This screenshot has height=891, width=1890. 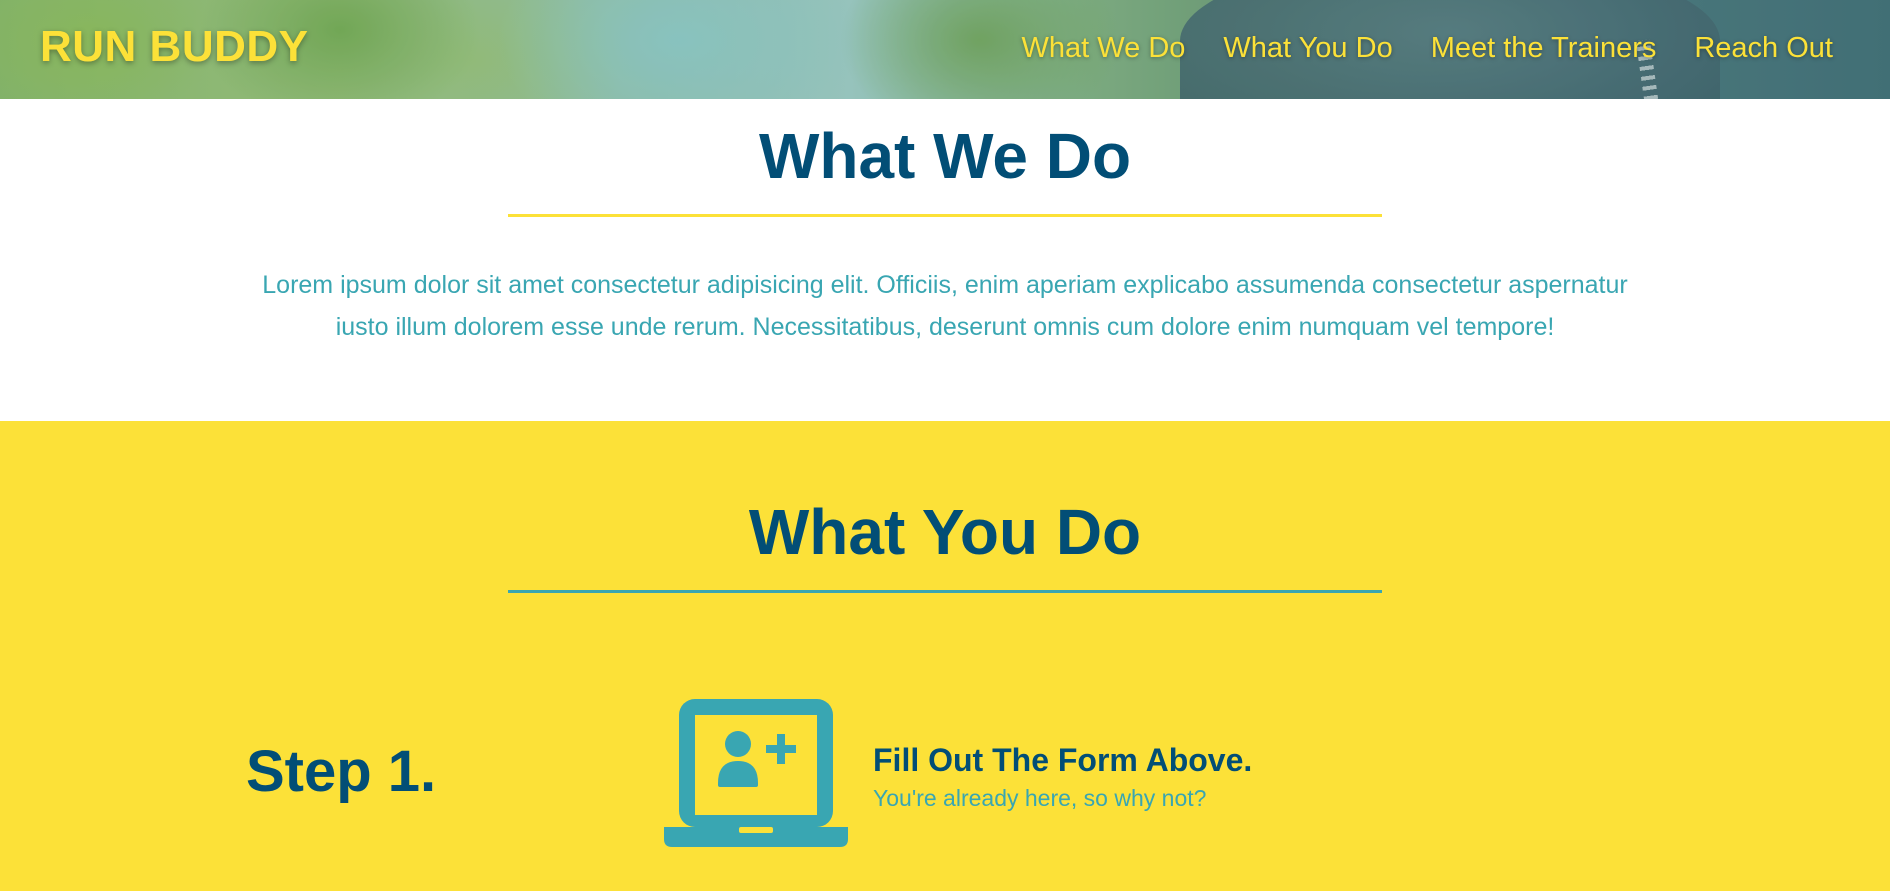 What do you see at coordinates (756, 773) in the screenshot?
I see `laptop-add-user-icon` at bounding box center [756, 773].